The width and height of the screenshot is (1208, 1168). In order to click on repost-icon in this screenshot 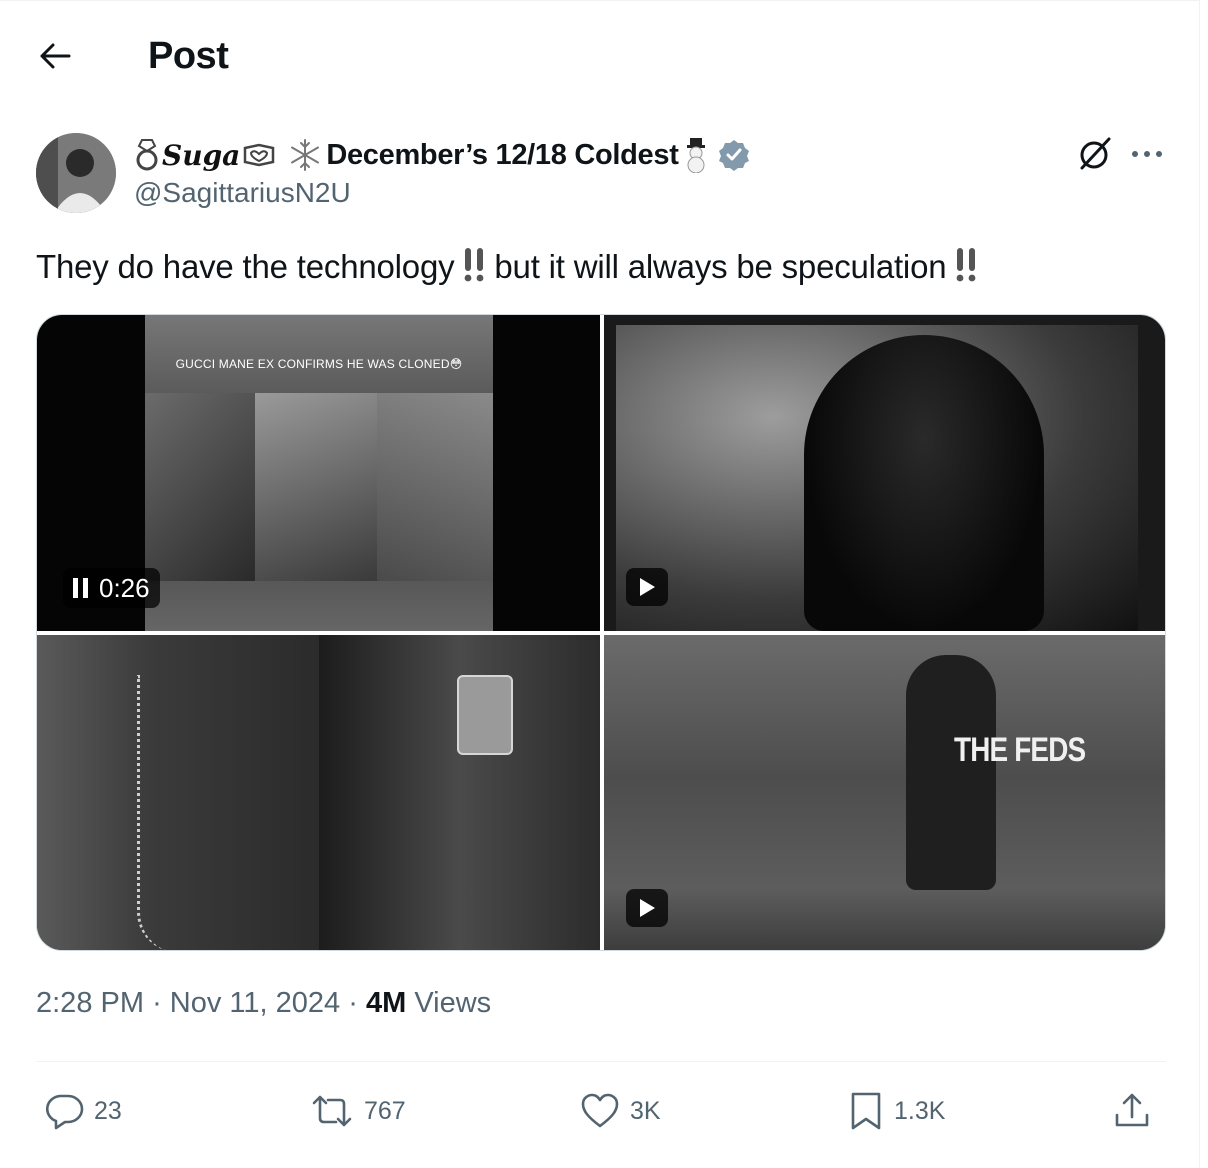, I will do `click(332, 1111)`.